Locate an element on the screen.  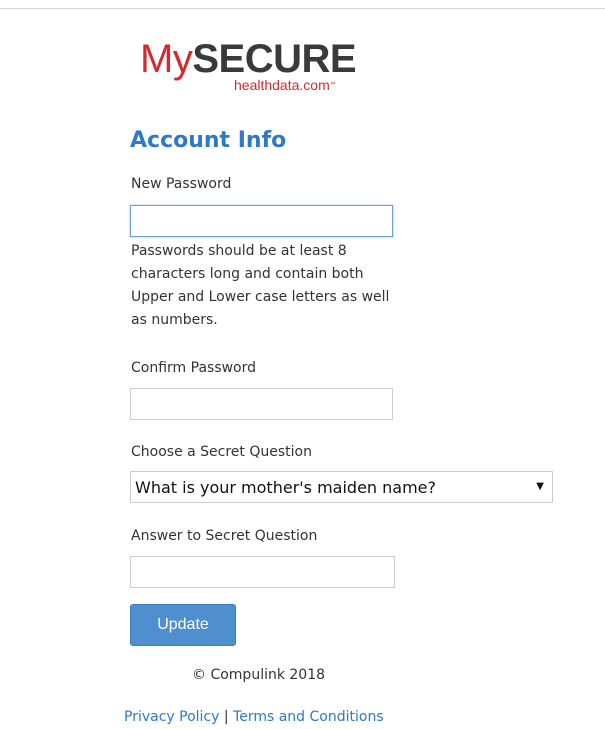
logo-secure-text: SECURE is located at coordinates (274, 59).